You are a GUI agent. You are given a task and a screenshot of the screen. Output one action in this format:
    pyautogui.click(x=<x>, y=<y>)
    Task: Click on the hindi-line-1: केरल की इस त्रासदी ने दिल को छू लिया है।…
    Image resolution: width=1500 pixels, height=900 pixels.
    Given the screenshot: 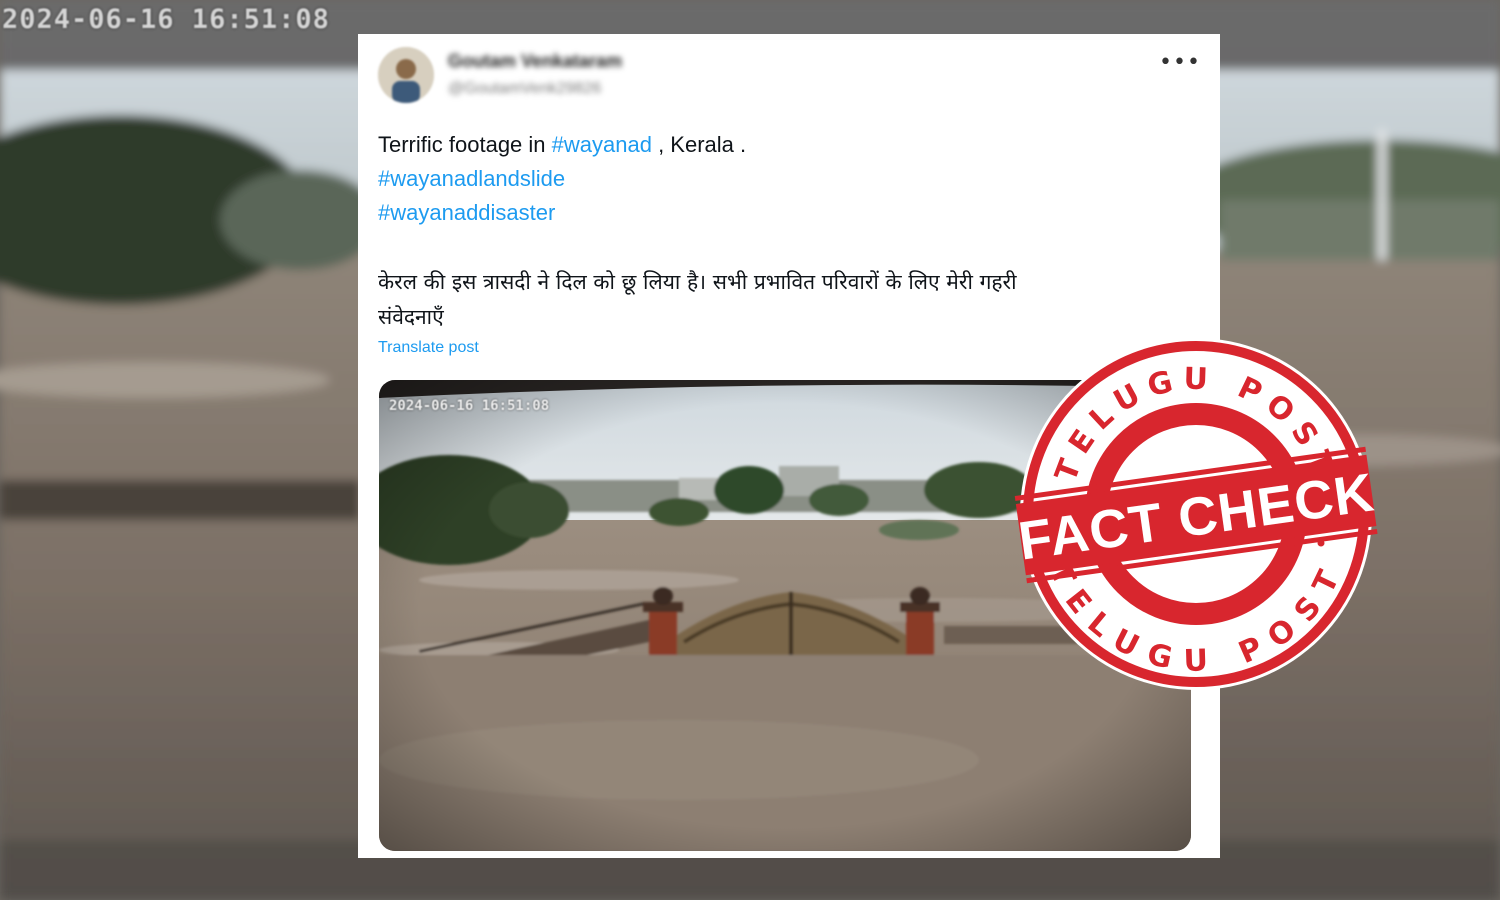 What is the action you would take?
    pyautogui.click(x=697, y=282)
    